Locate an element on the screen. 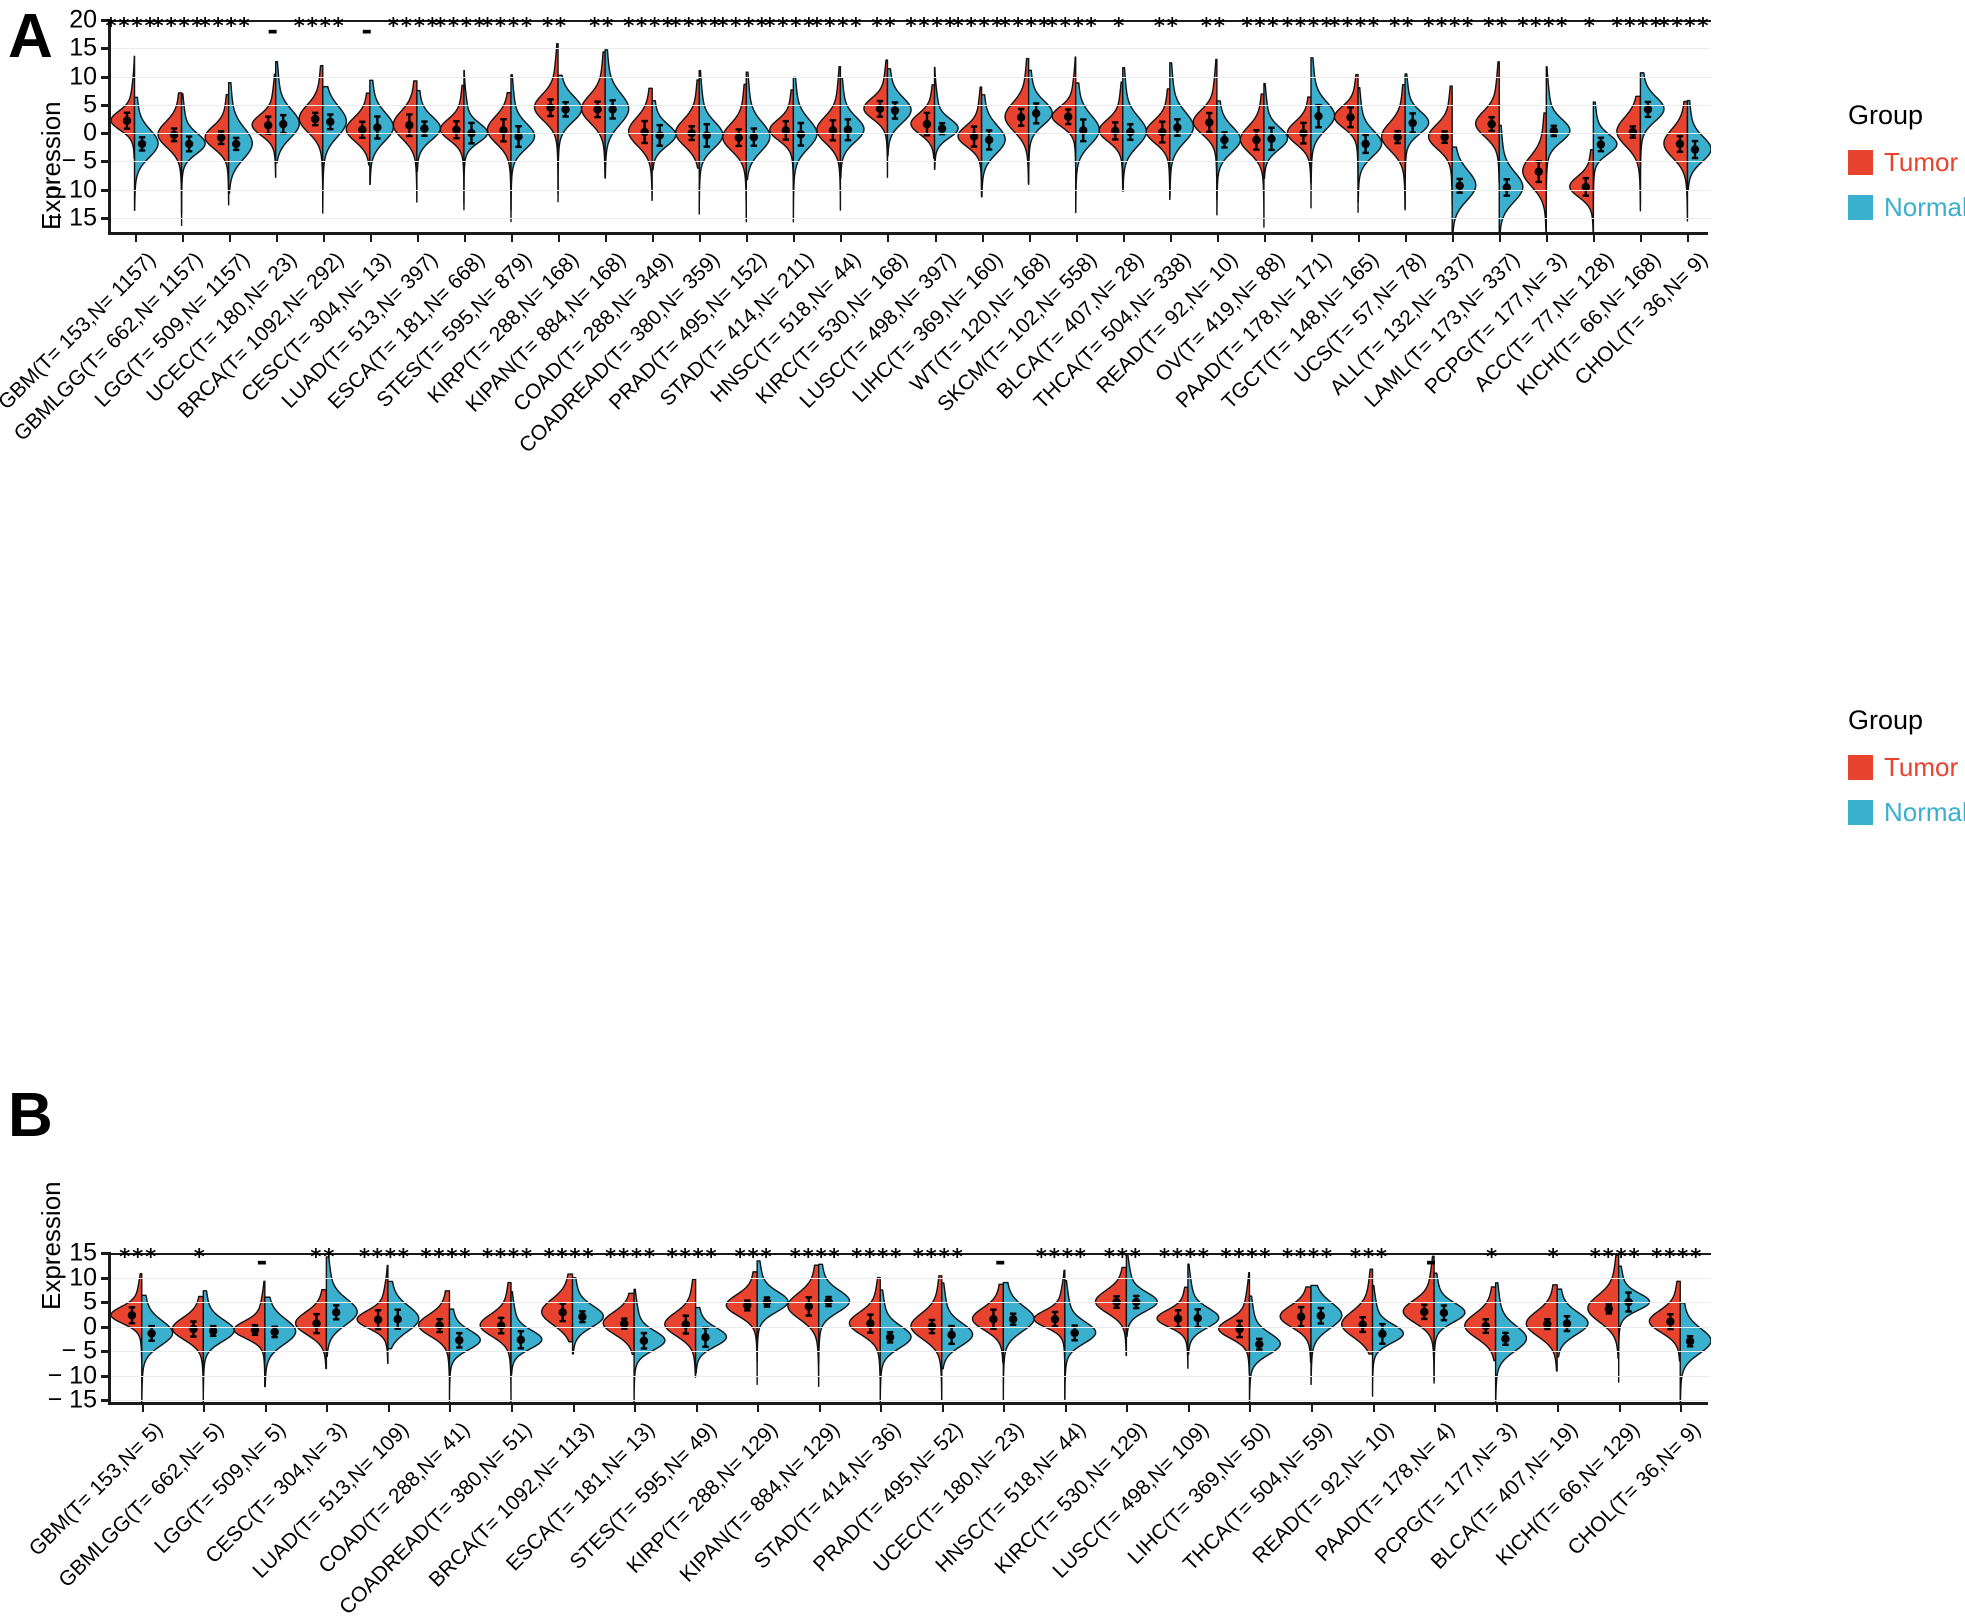  legend-swatch-normal is located at coordinates (1860, 207).